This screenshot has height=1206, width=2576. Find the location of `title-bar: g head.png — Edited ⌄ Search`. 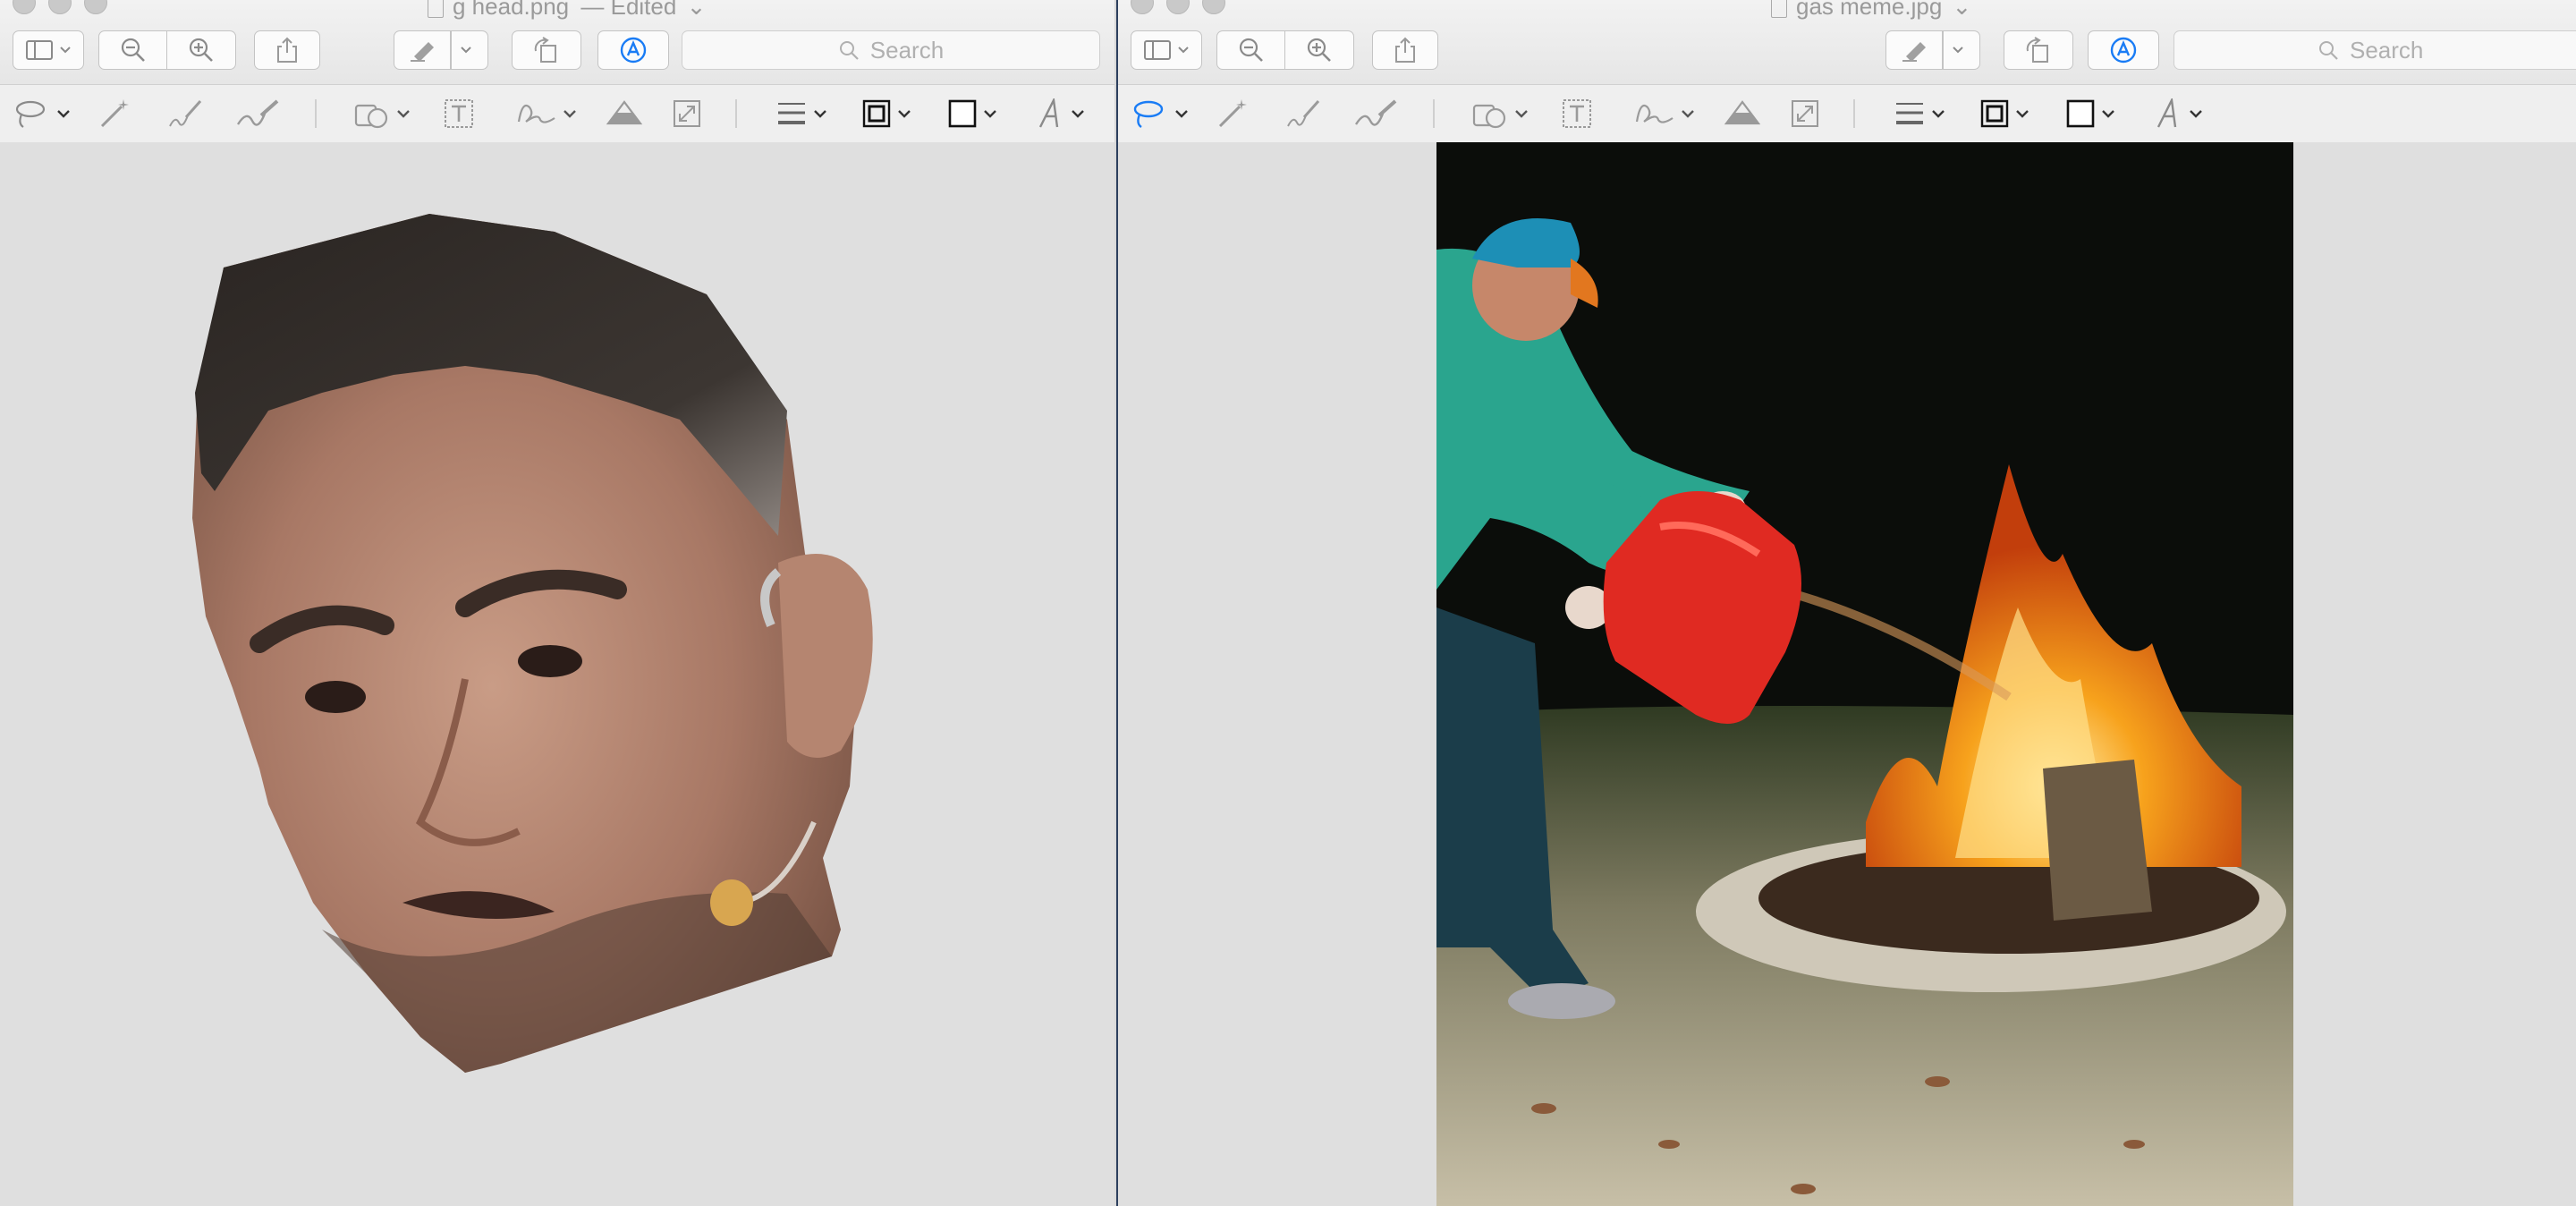

title-bar: g head.png — Edited ⌄ Search is located at coordinates (557, 42).